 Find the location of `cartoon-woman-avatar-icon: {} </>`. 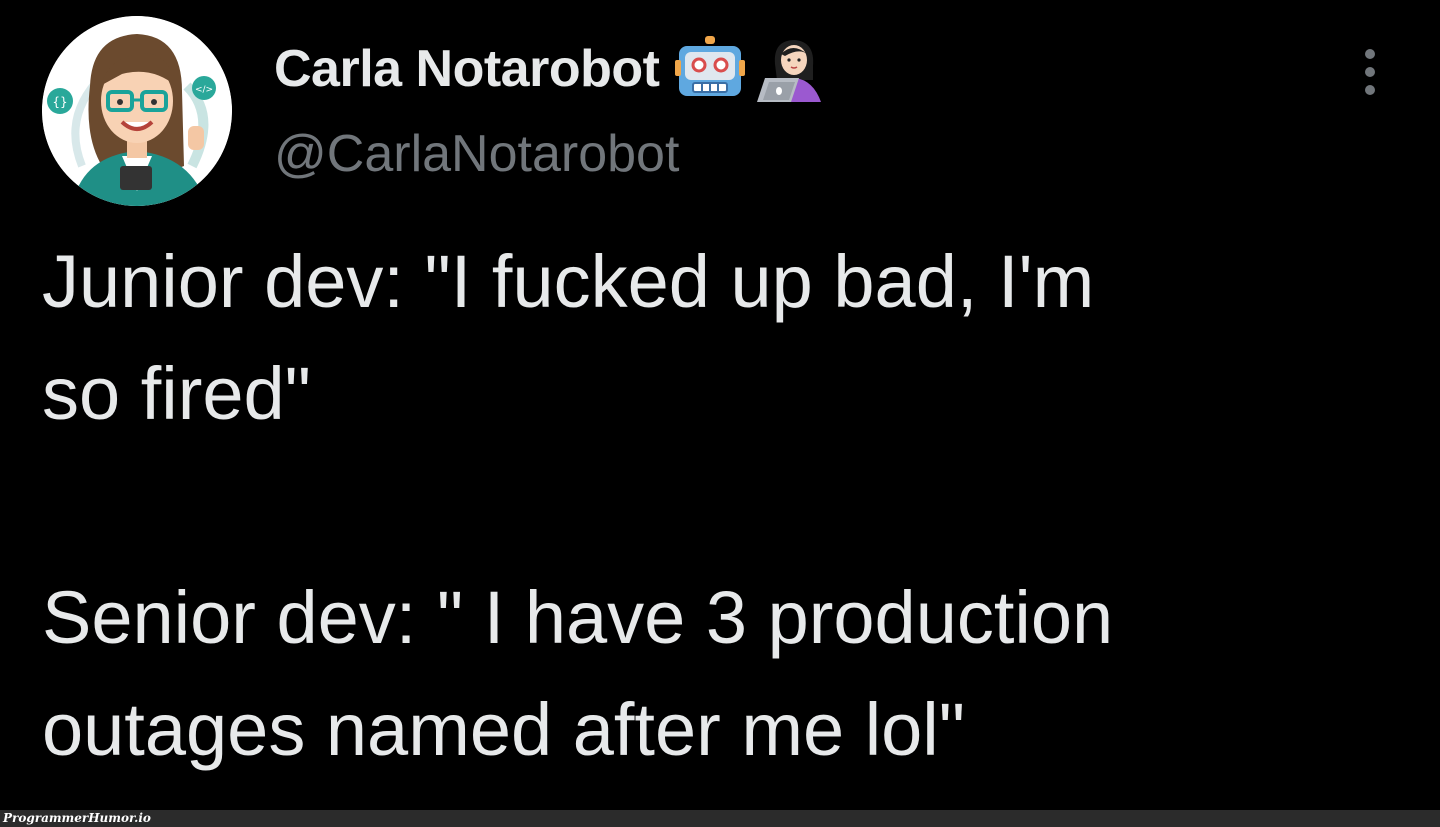

cartoon-woman-avatar-icon: {} </> is located at coordinates (137, 111).